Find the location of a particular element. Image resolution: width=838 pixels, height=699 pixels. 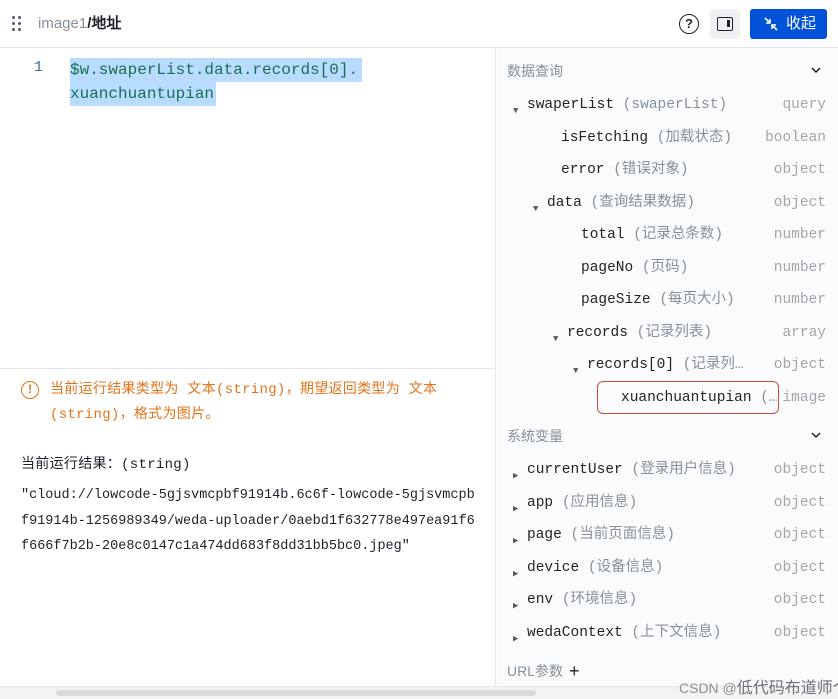

code-line-2: xuanchuantupian is located at coordinates (143, 94).